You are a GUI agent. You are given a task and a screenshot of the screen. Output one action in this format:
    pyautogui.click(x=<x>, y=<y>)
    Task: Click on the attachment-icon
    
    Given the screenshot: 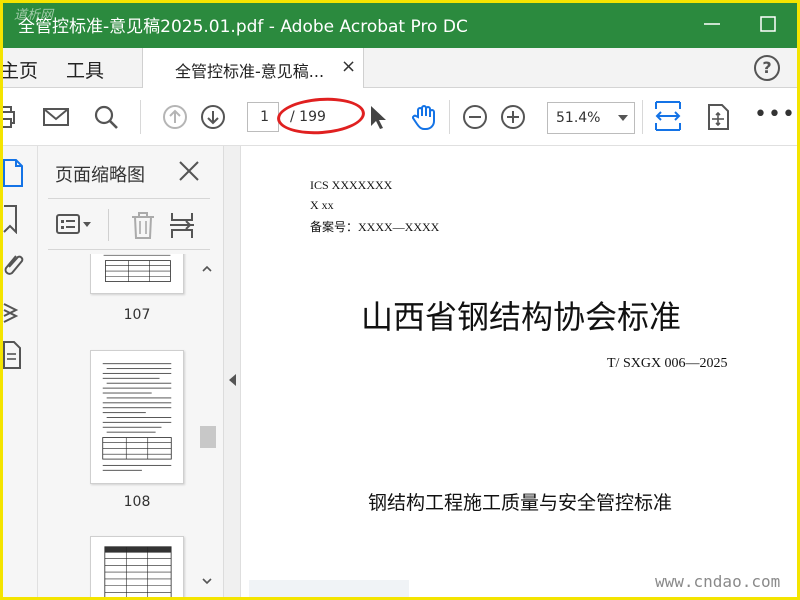 What is the action you would take?
    pyautogui.click(x=15, y=265)
    